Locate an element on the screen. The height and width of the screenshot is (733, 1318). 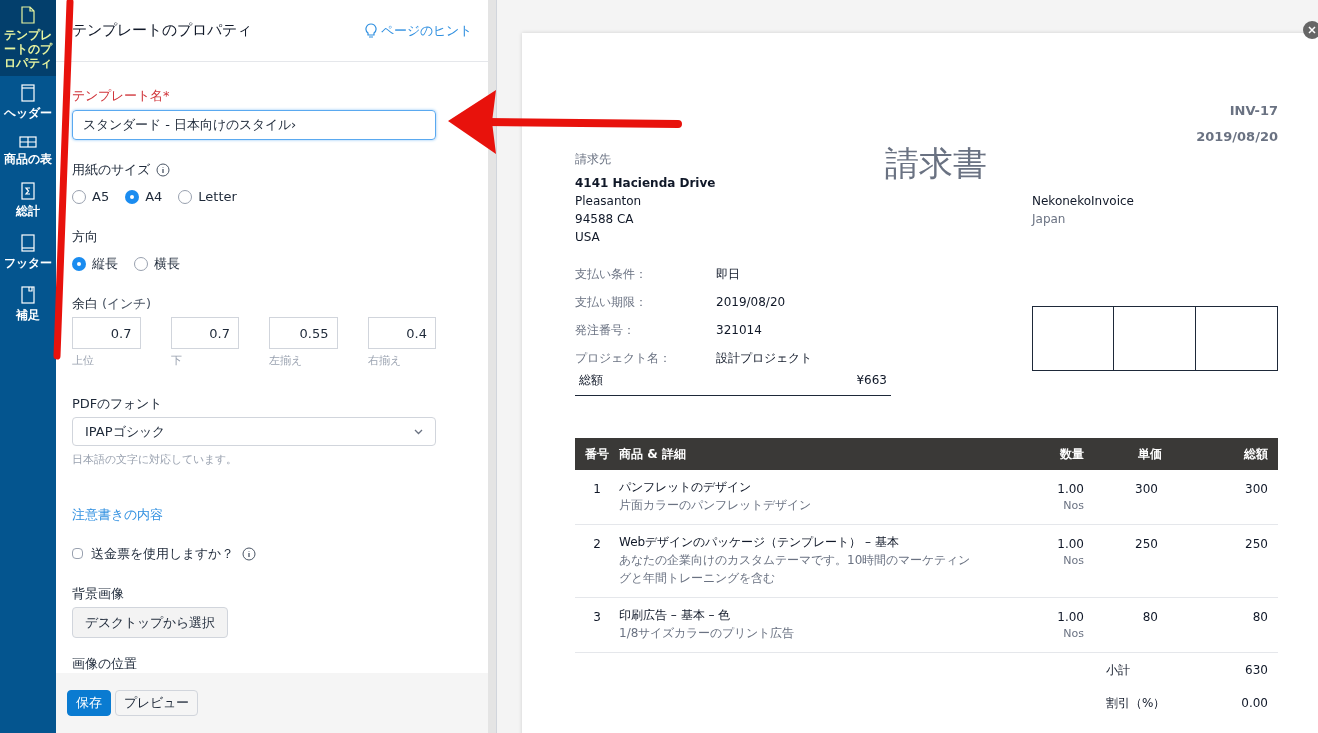
sidebar-item: ヘッダー is located at coordinates (28, 102).